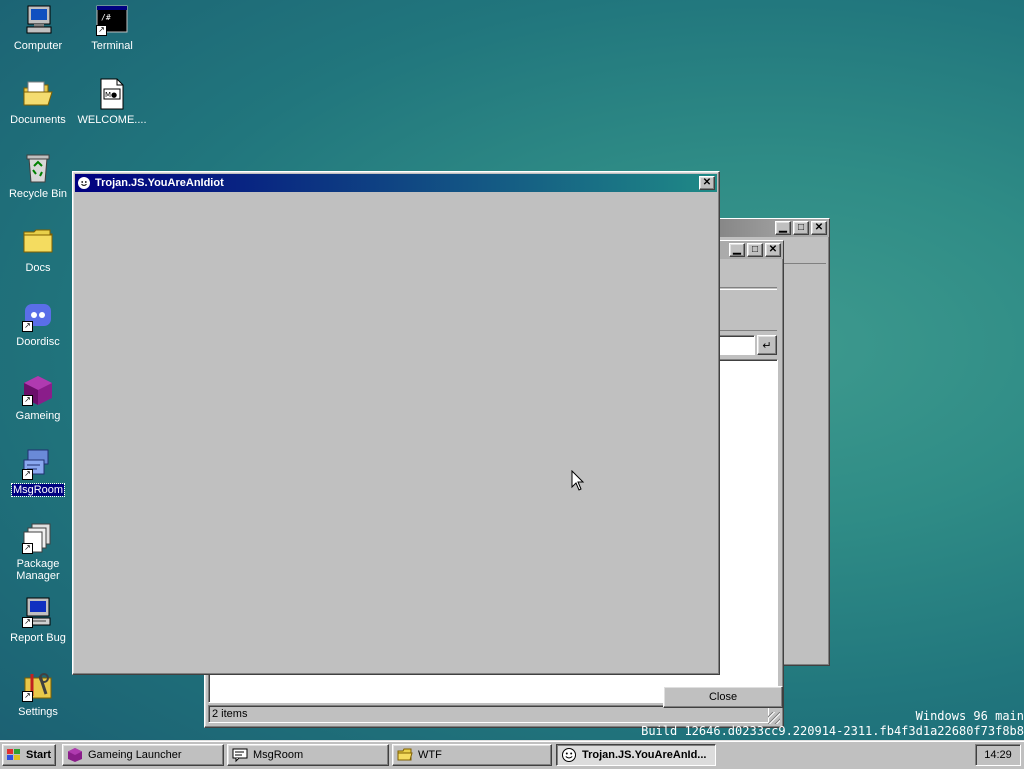  What do you see at coordinates (159, 183) in the screenshot?
I see `trojan-window-title: Trojan.JS.YouAreAnIdiot` at bounding box center [159, 183].